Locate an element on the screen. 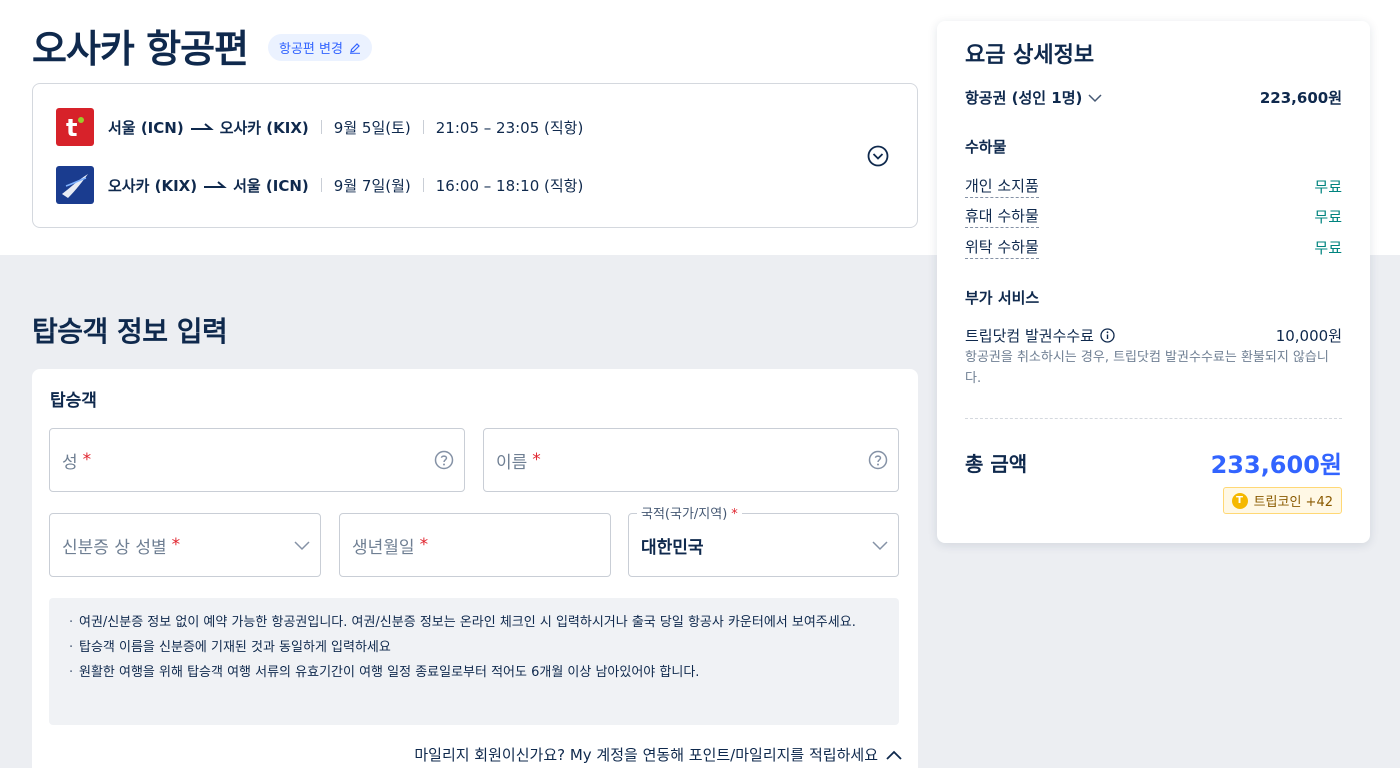  baggage-carryon-value: 무료 is located at coordinates (1328, 217).